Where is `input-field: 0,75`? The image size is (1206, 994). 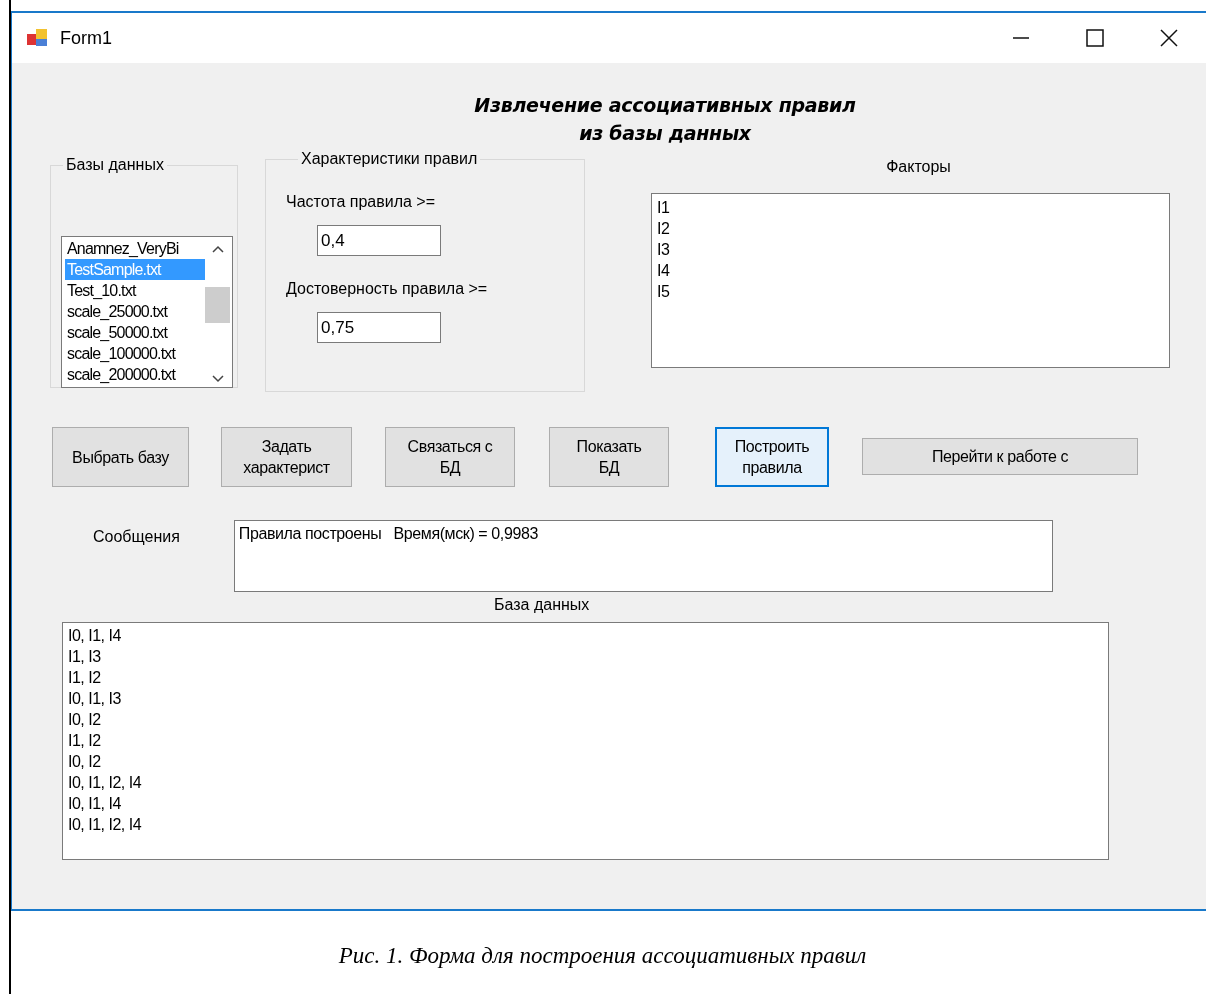 input-field: 0,75 is located at coordinates (379, 327).